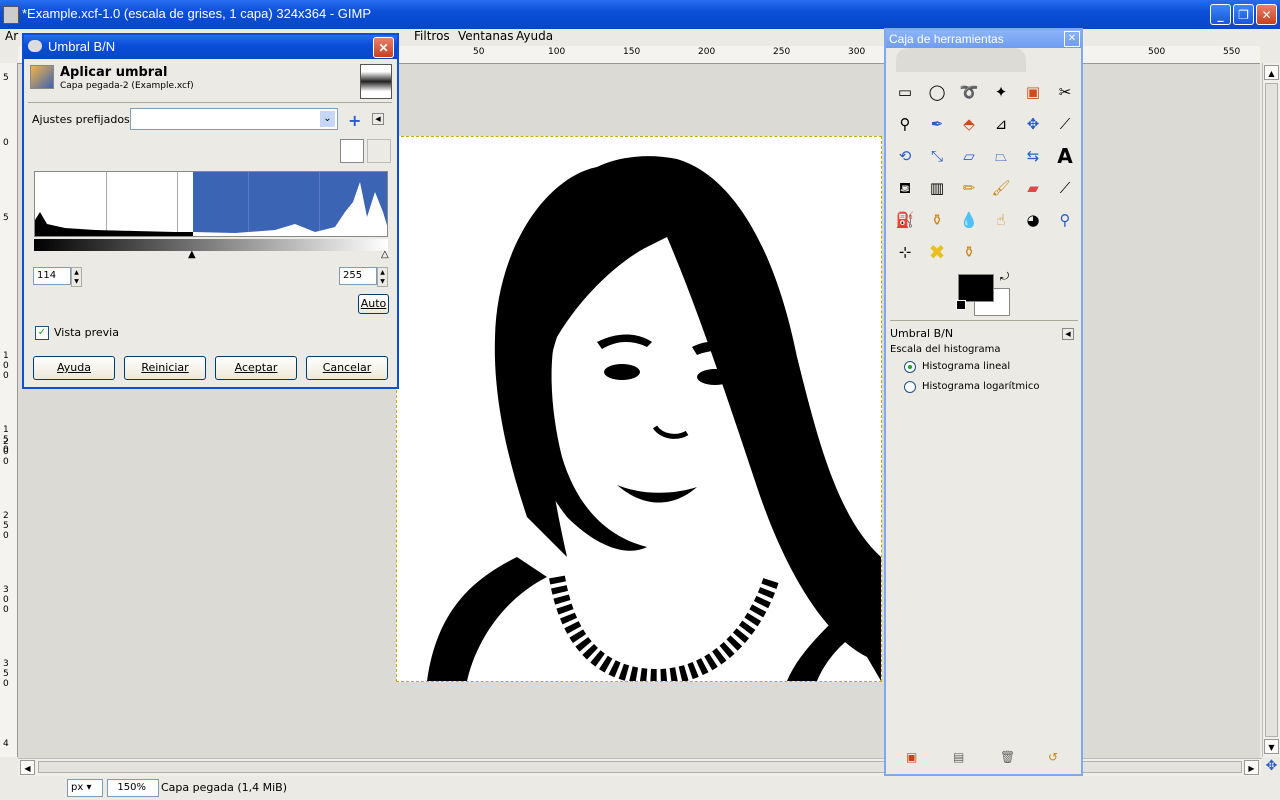 Image resolution: width=1280 pixels, height=800 pixels. I want to click on gimp-app-icon, so click(11, 15).